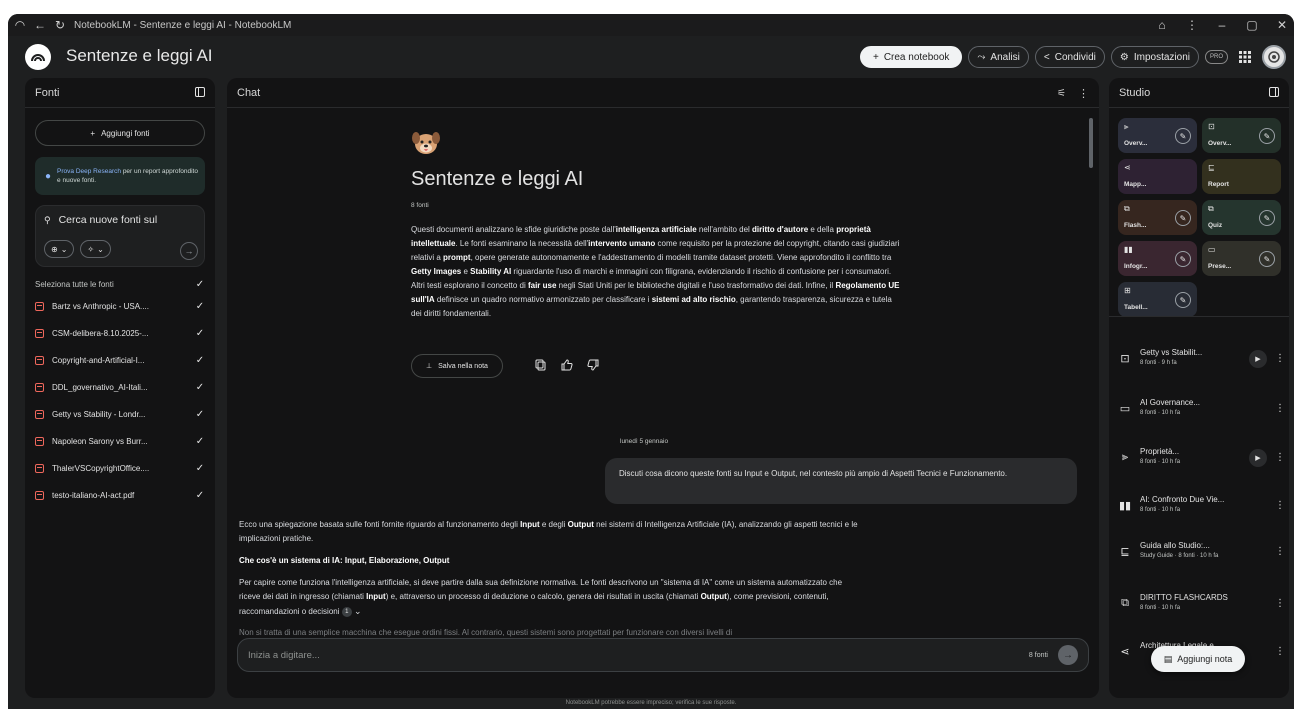 The height and width of the screenshot is (709, 1294). What do you see at coordinates (1157, 217) in the screenshot?
I see `tile-flashcards: ⧉ Flash... ✎` at bounding box center [1157, 217].